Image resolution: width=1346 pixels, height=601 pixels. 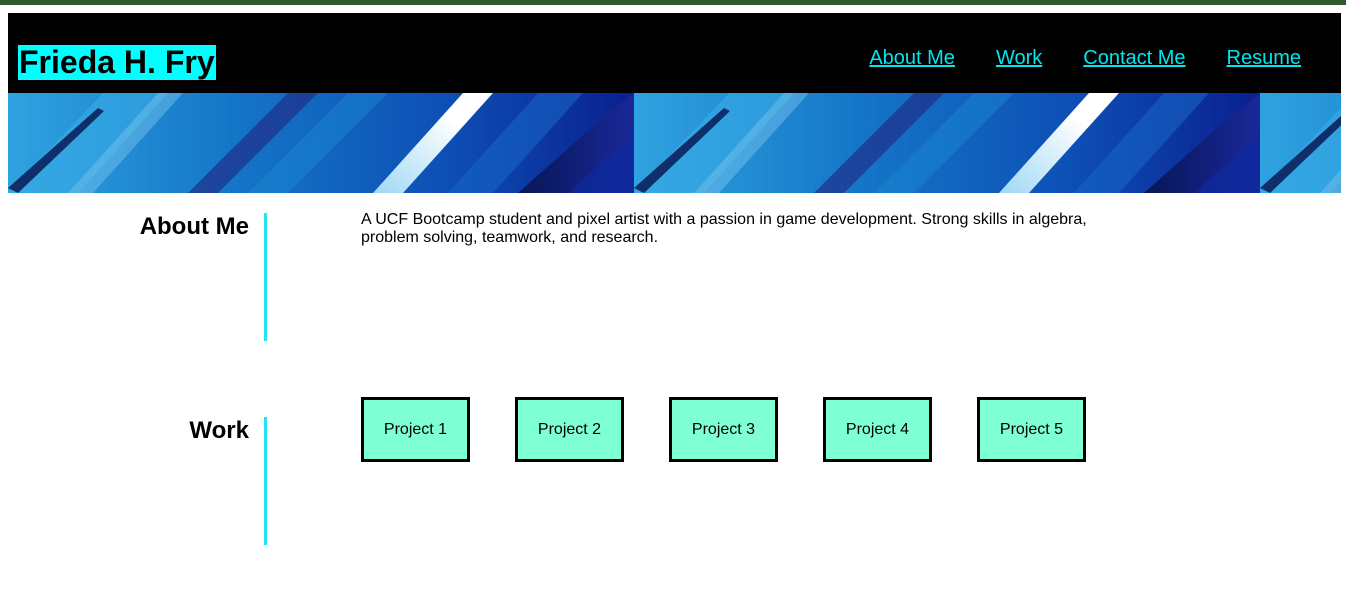 What do you see at coordinates (1019, 58) in the screenshot?
I see `nav-link-work: Work` at bounding box center [1019, 58].